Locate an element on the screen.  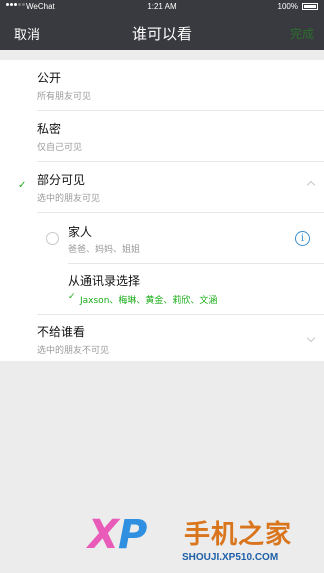
option-title: 公开 is located at coordinates (49, 78).